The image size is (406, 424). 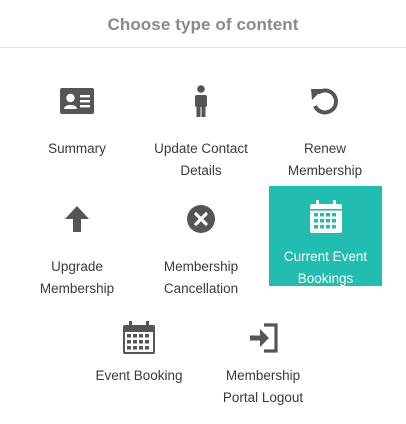 I want to click on tile-update-contact-details: Update Contact Details, so click(x=201, y=129).